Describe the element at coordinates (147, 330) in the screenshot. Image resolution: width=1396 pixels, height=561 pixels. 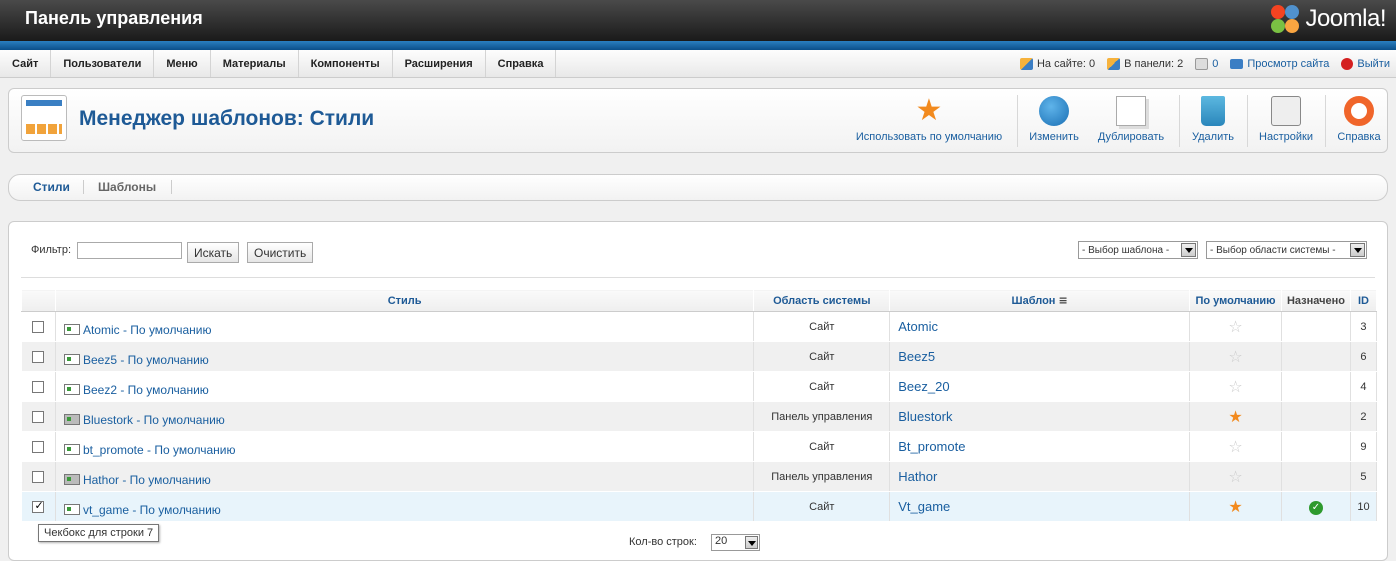
I see `style-link: Atomic - По умолчанию` at that location.